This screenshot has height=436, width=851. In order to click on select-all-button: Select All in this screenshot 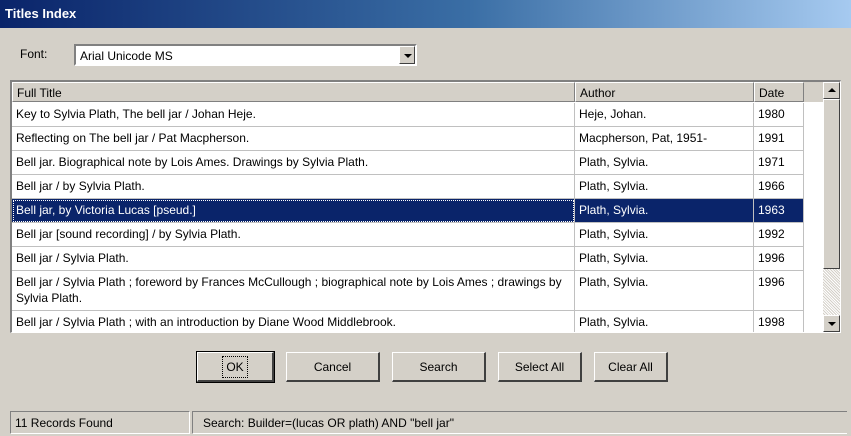, I will do `click(540, 367)`.